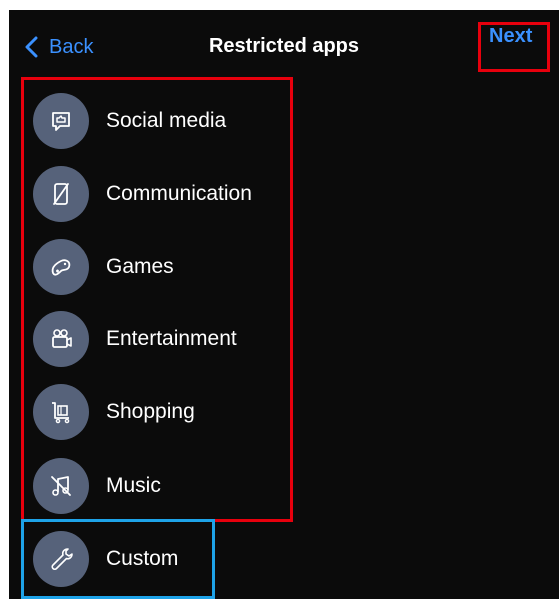 This screenshot has width=559, height=599. I want to click on page-title: Restricted apps, so click(284, 46).